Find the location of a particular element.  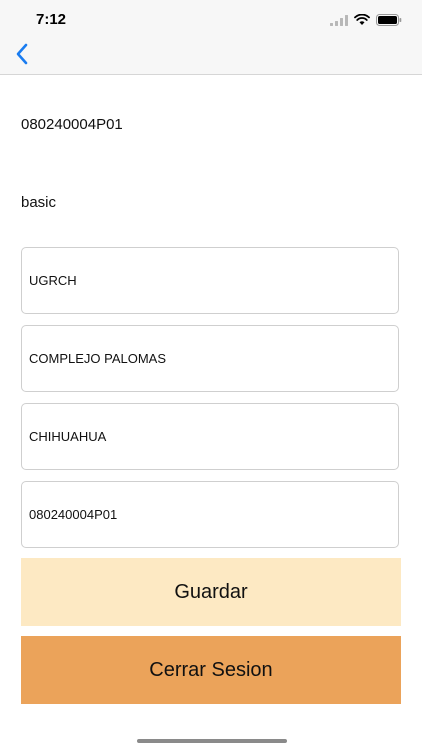

field-3-container is located at coordinates (210, 436).